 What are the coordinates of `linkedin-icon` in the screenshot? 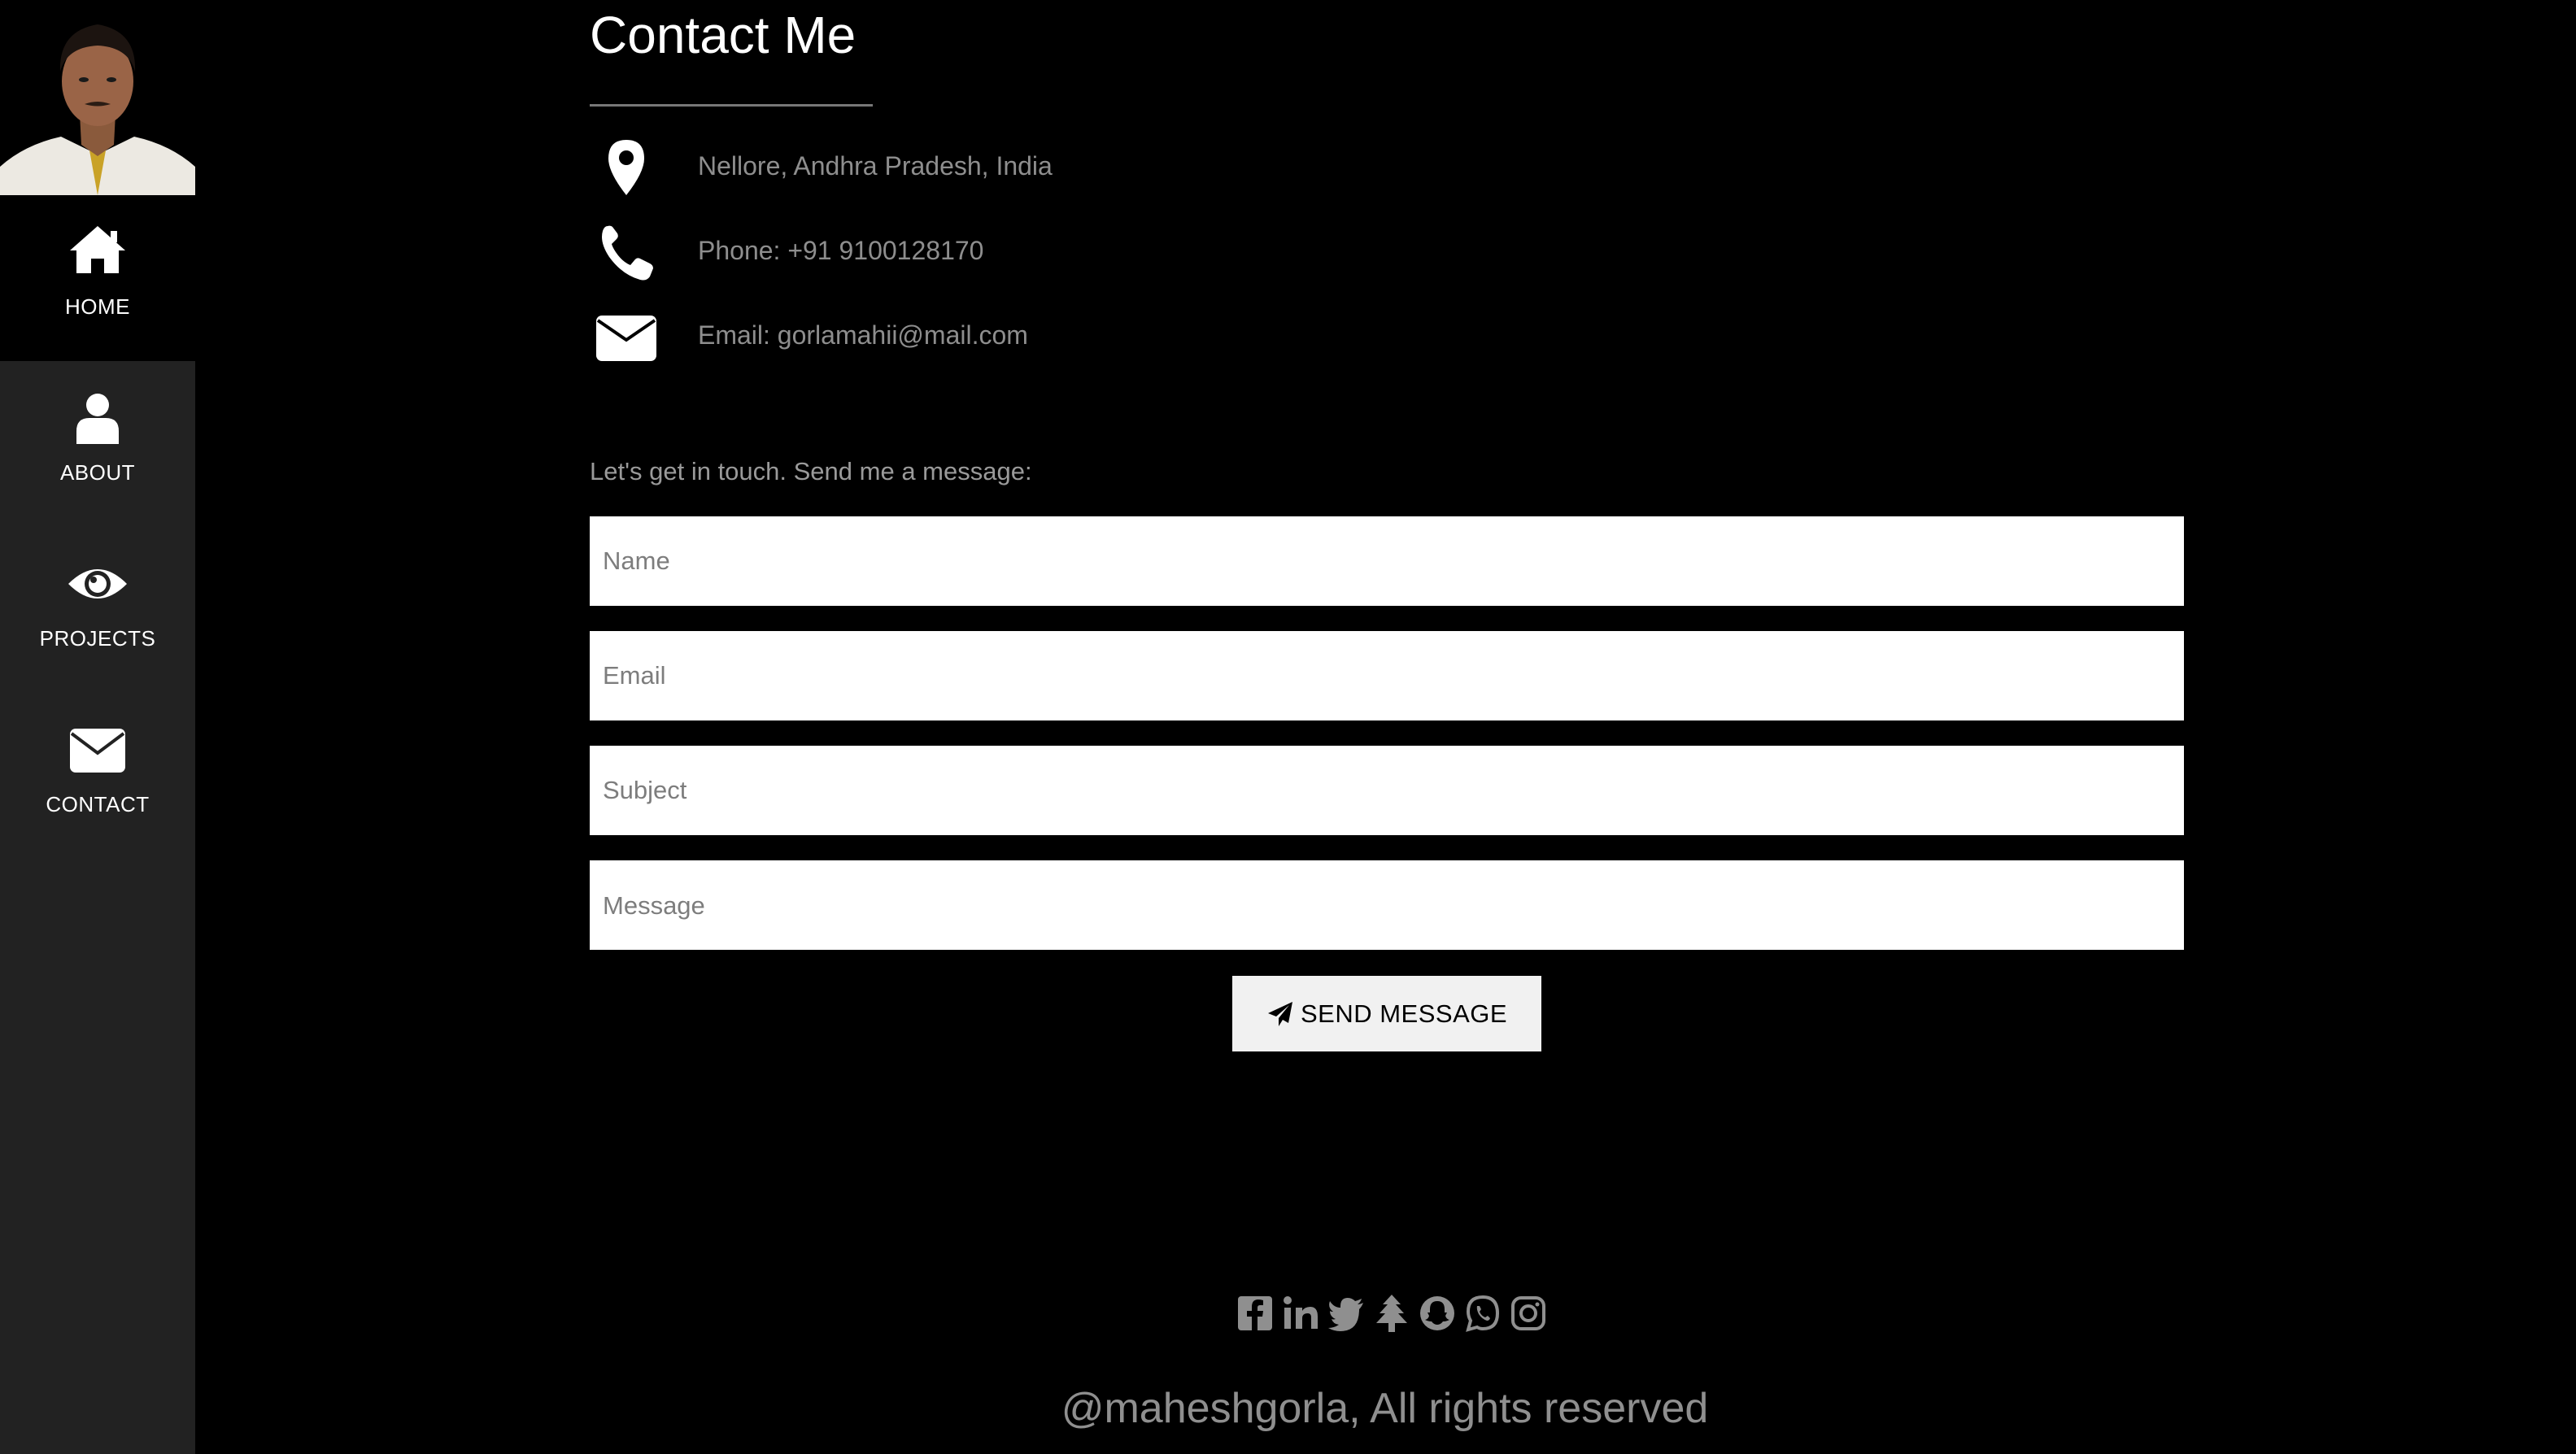 It's located at (1300, 1313).